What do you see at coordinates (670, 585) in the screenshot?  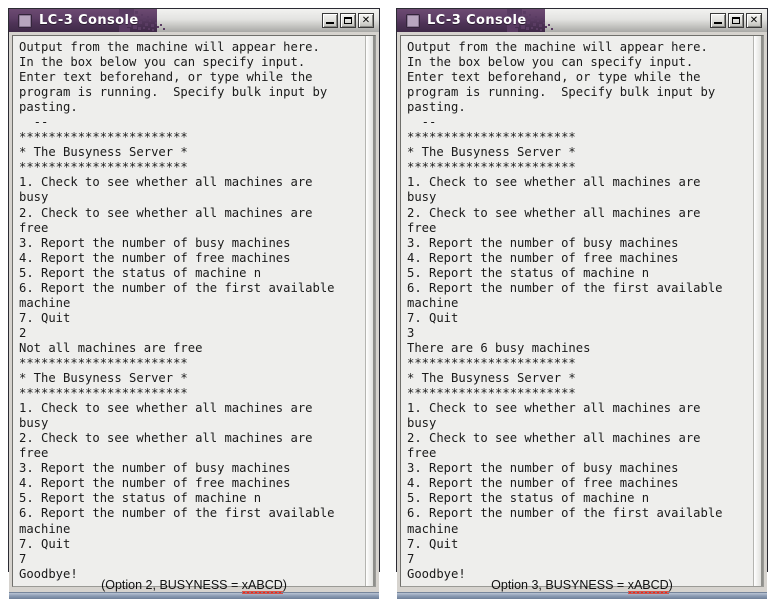 I see `caption-right-suffix: )` at bounding box center [670, 585].